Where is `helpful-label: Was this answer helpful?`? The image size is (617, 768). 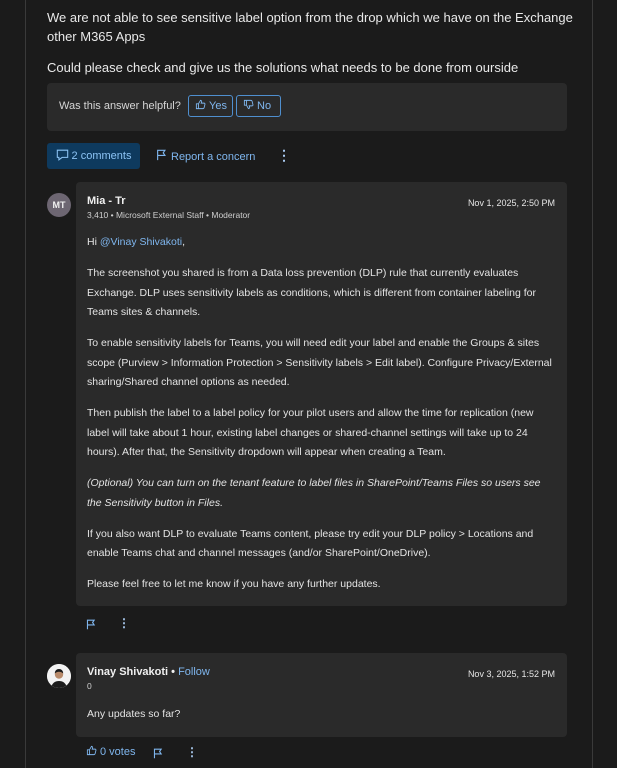
helpful-label: Was this answer helpful? is located at coordinates (120, 106).